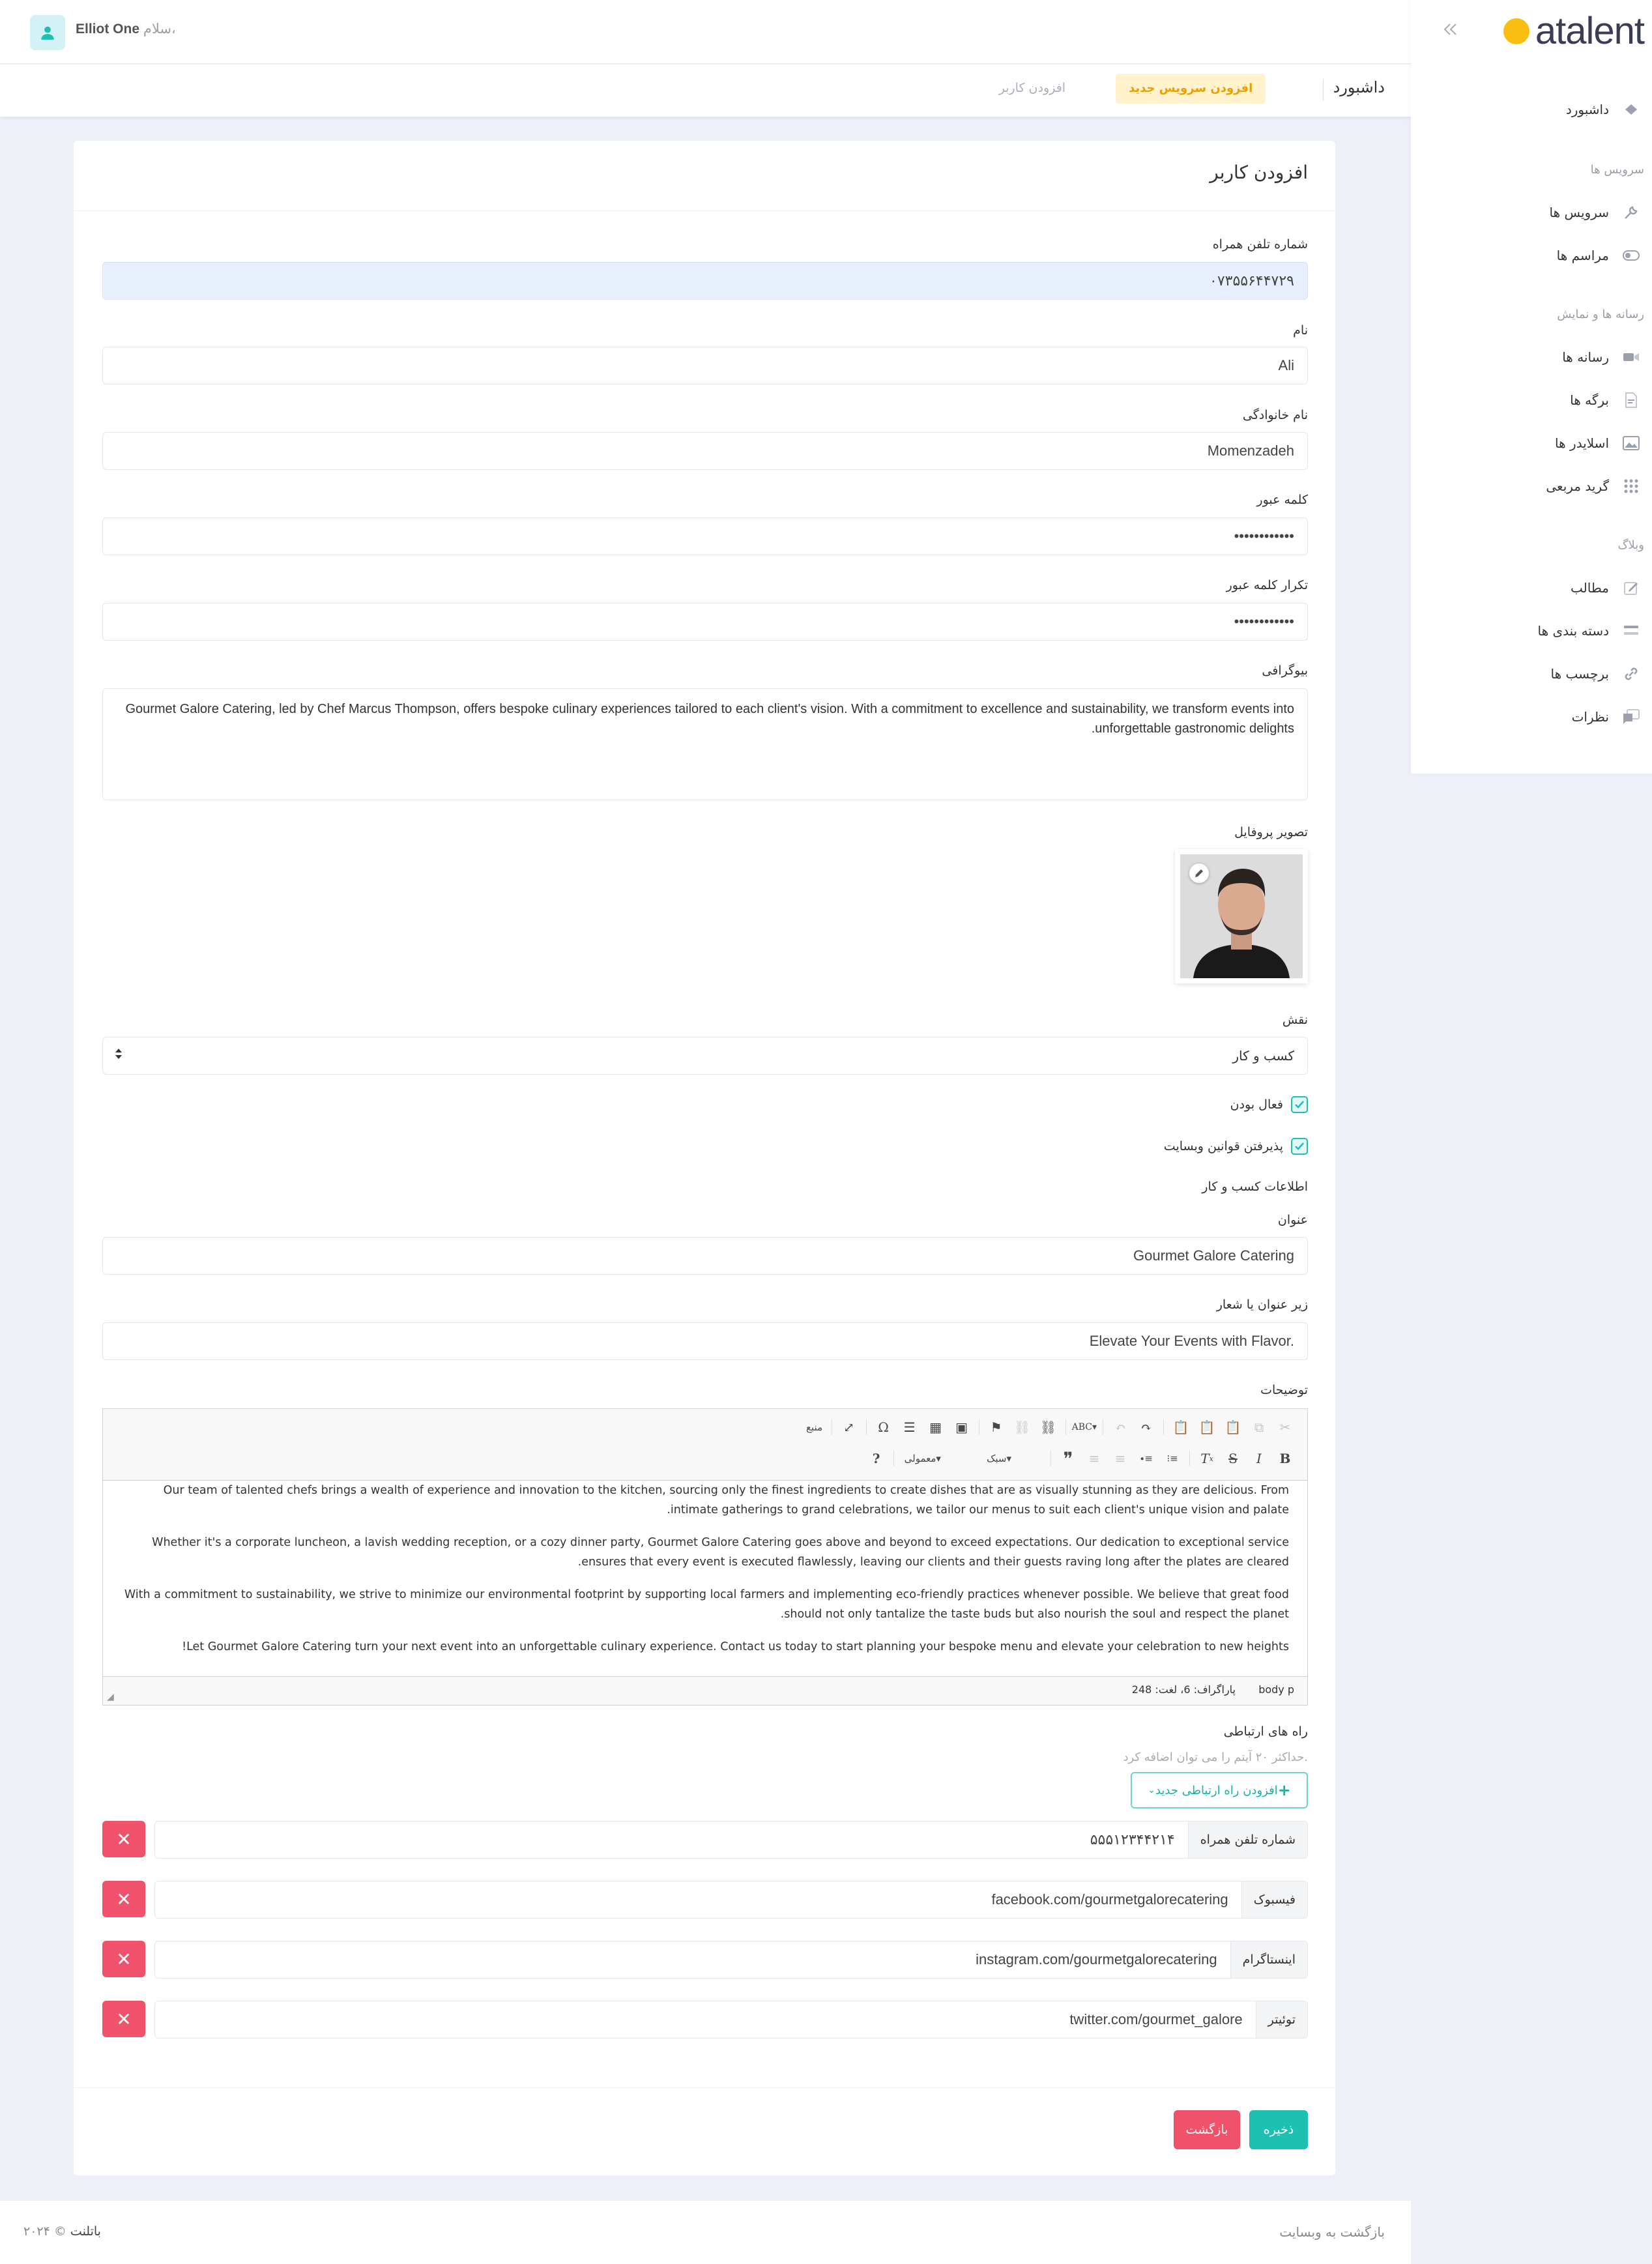 The image size is (1652, 2264). I want to click on redo-icon: ↶, so click(1120, 1427).